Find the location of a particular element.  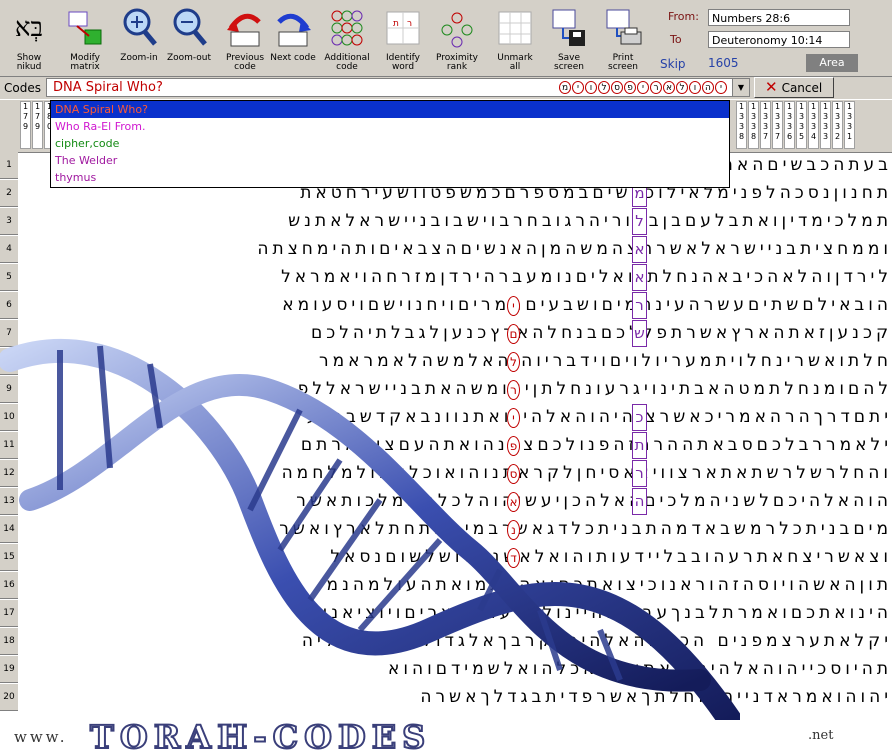

printer-icon is located at coordinates (623, 28).